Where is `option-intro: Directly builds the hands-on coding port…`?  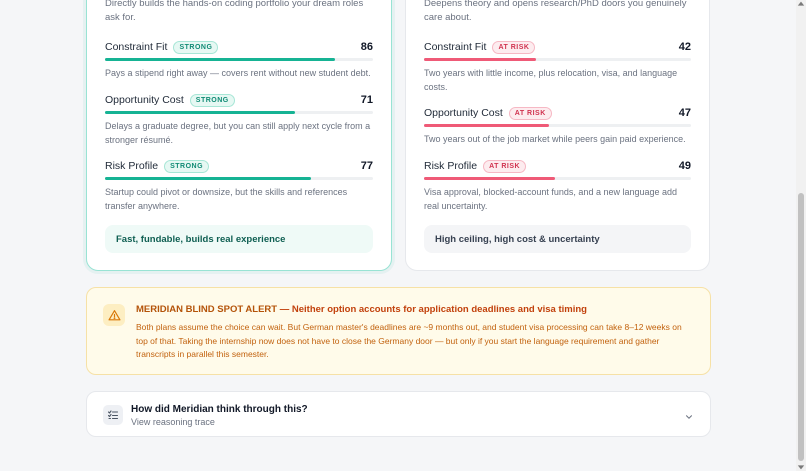 option-intro: Directly builds the hands-on coding port… is located at coordinates (234, 11).